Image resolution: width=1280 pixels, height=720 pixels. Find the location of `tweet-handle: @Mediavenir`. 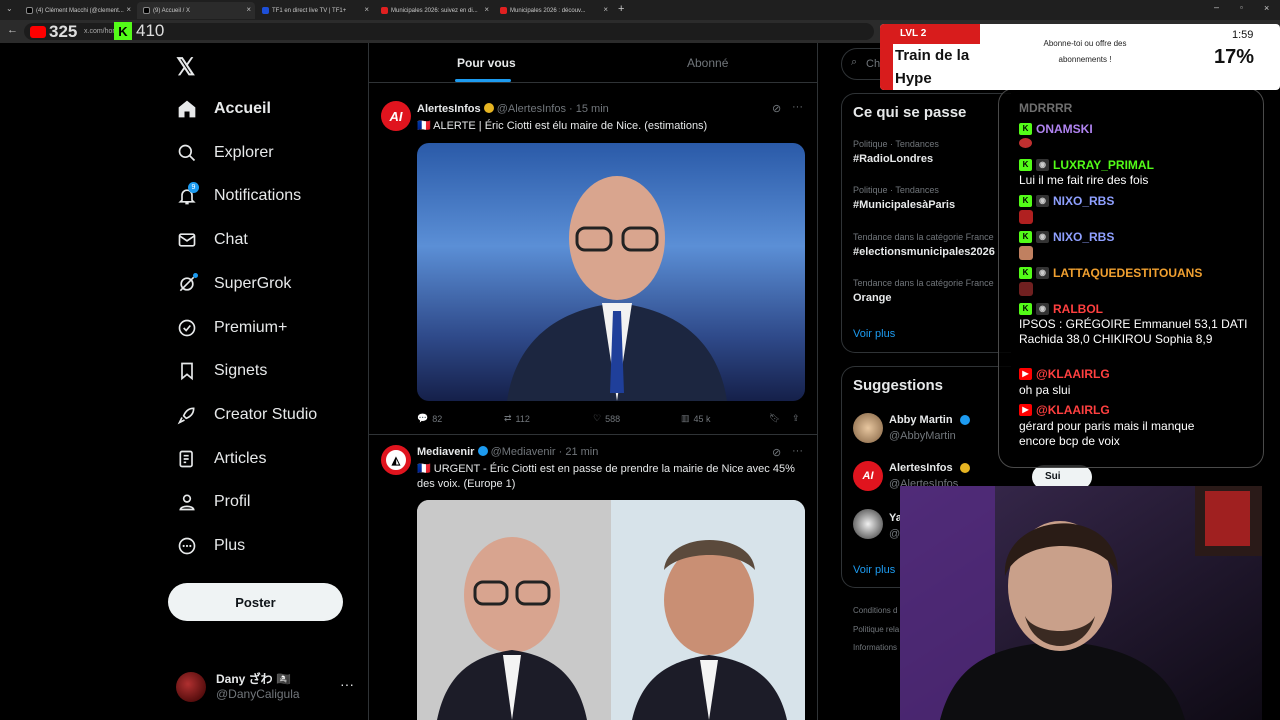

tweet-handle: @Mediavenir is located at coordinates (523, 452).